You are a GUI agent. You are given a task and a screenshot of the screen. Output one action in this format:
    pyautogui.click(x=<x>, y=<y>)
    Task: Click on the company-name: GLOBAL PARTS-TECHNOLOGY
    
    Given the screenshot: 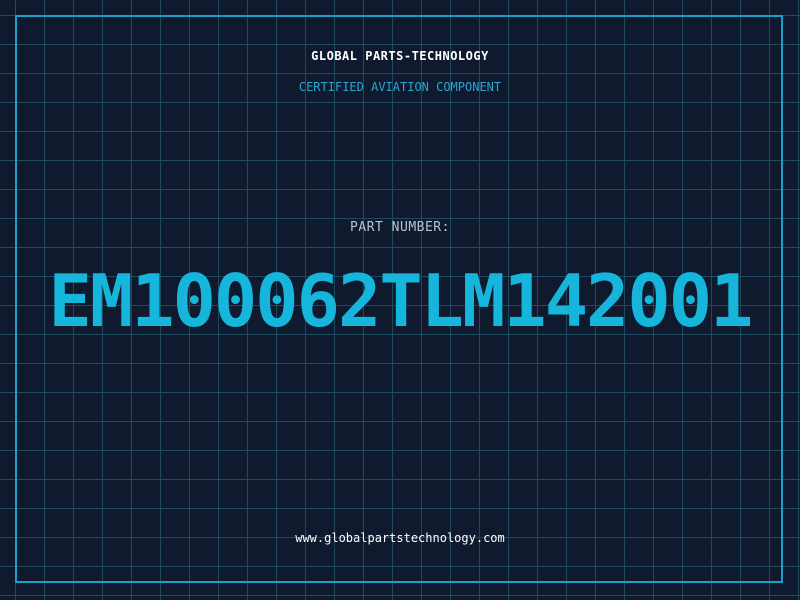 What is the action you would take?
    pyautogui.click(x=400, y=56)
    